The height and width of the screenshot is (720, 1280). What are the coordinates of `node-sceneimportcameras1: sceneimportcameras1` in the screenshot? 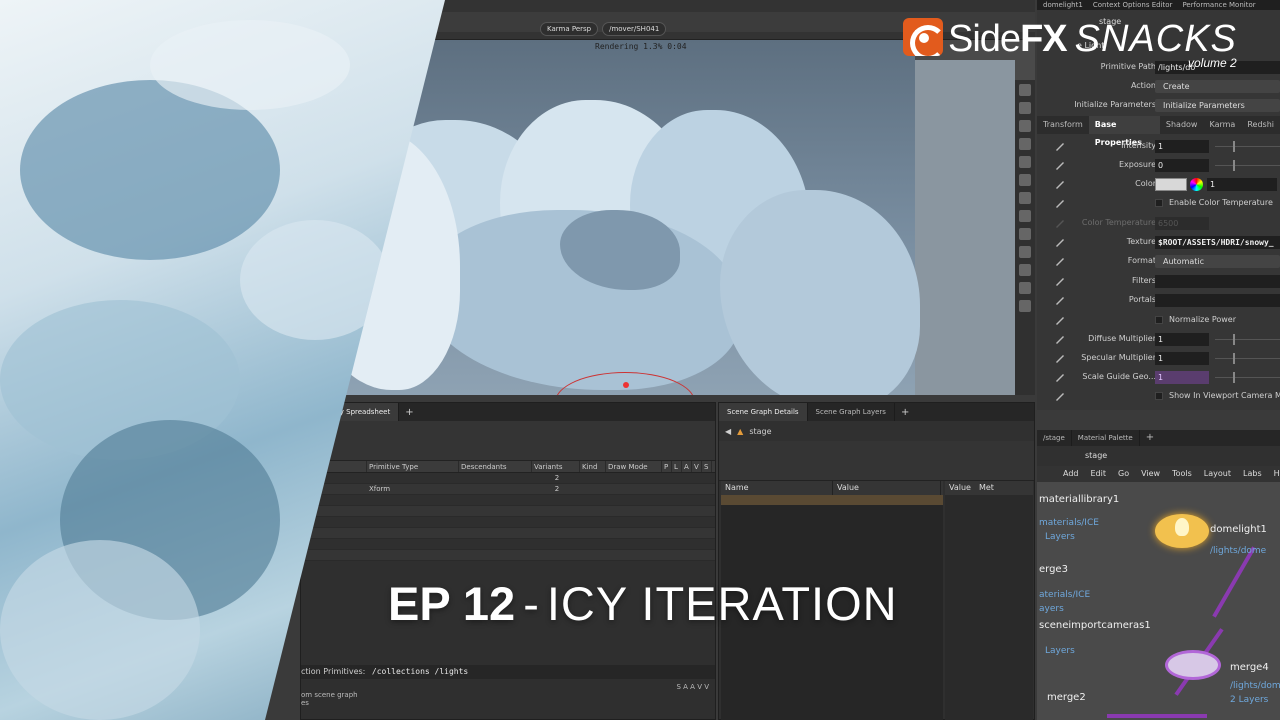 It's located at (1095, 625).